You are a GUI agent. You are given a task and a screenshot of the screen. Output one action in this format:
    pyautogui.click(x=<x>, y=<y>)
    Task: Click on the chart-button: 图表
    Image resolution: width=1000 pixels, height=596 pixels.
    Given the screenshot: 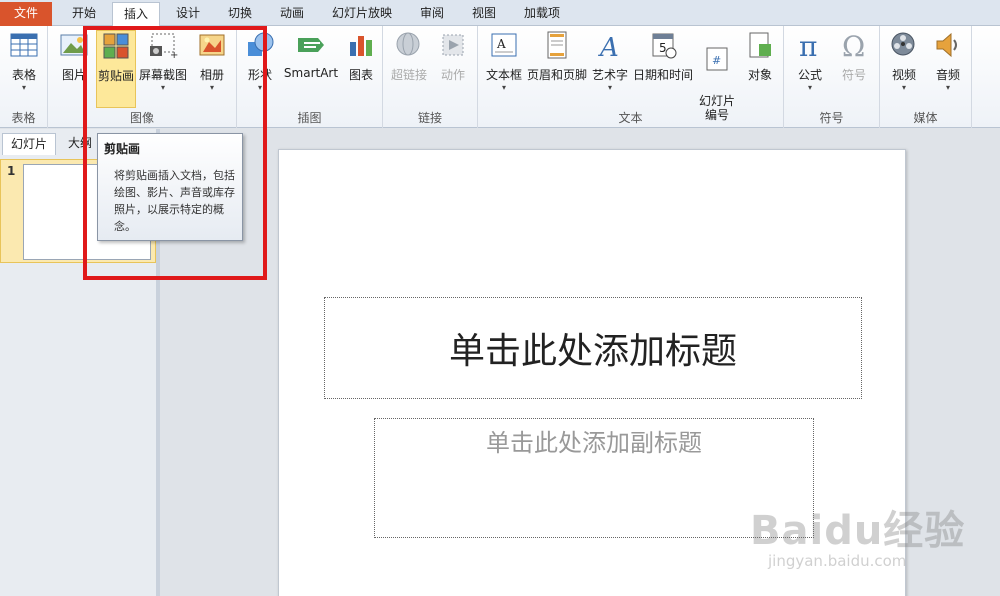 What is the action you would take?
    pyautogui.click(x=361, y=56)
    